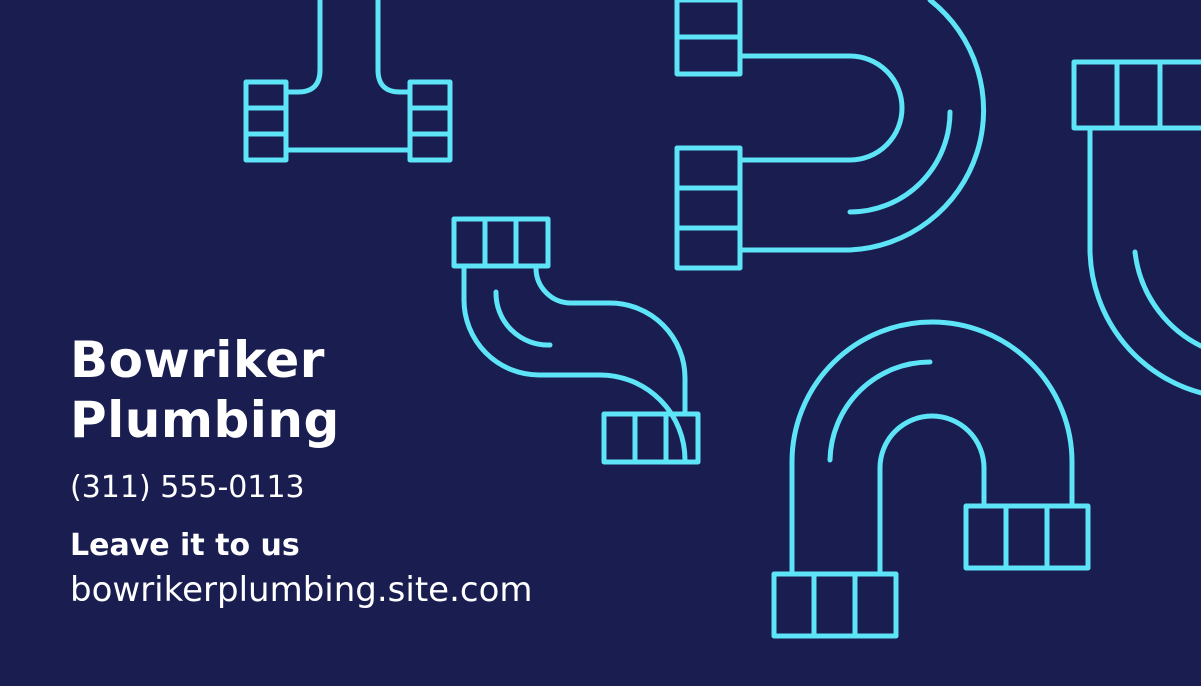 The width and height of the screenshot is (1201, 686). I want to click on phone-number: (311) 555-0113, so click(187, 487).